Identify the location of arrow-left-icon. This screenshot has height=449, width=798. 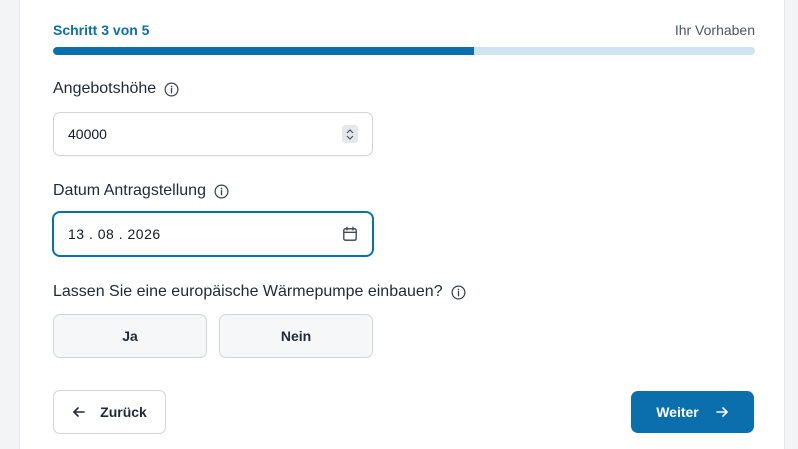
(79, 412).